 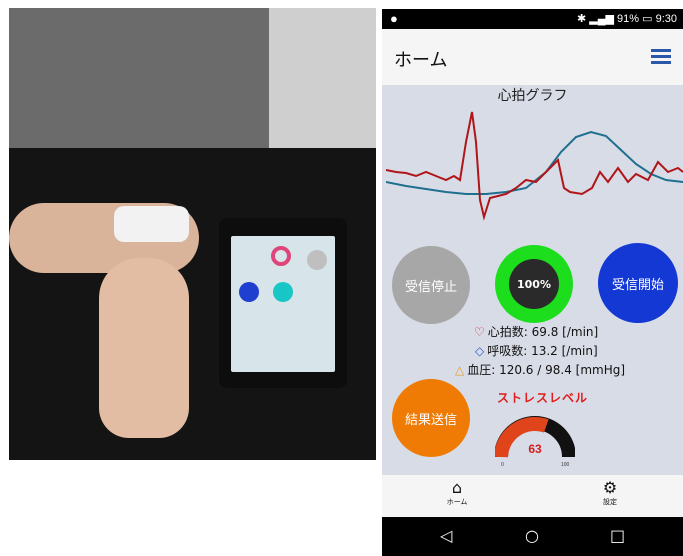 What do you see at coordinates (532, 19) in the screenshot?
I see `status-bar: ● ✱ ▂▄▆ 91% ▭ 9:30` at bounding box center [532, 19].